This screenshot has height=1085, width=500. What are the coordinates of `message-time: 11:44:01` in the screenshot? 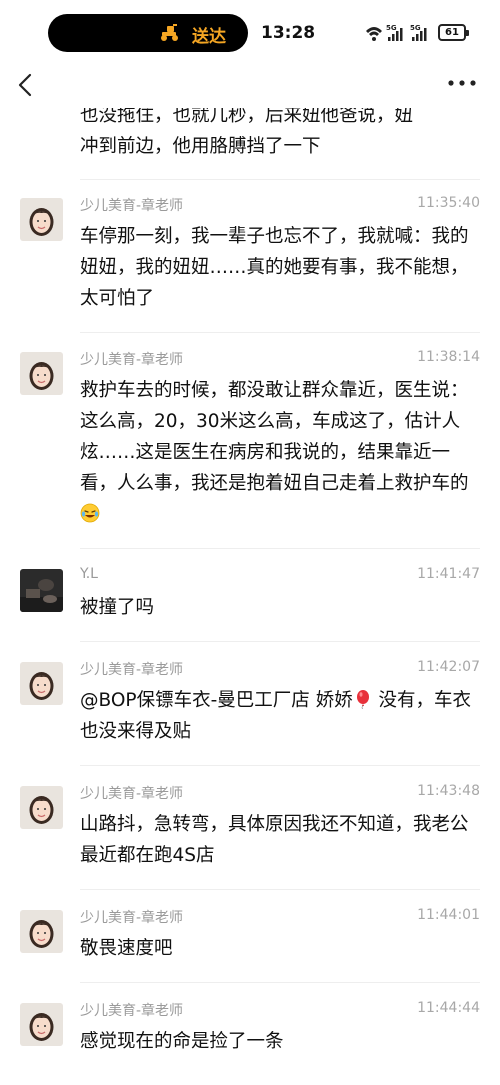 It's located at (448, 915).